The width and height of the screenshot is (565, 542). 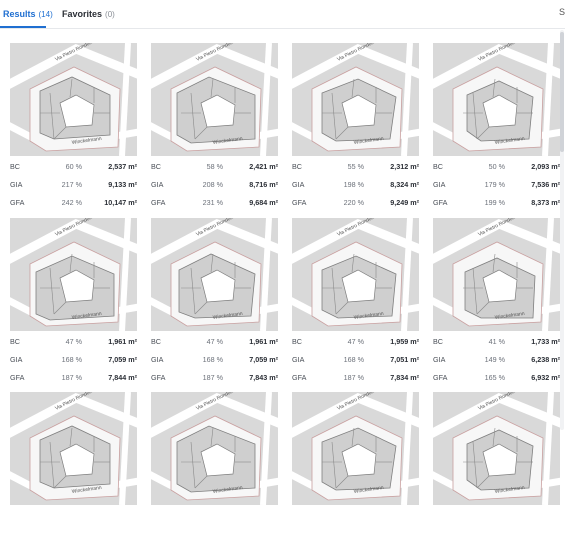 What do you see at coordinates (545, 377) in the screenshot?
I see `metric-area: 6,932 m²` at bounding box center [545, 377].